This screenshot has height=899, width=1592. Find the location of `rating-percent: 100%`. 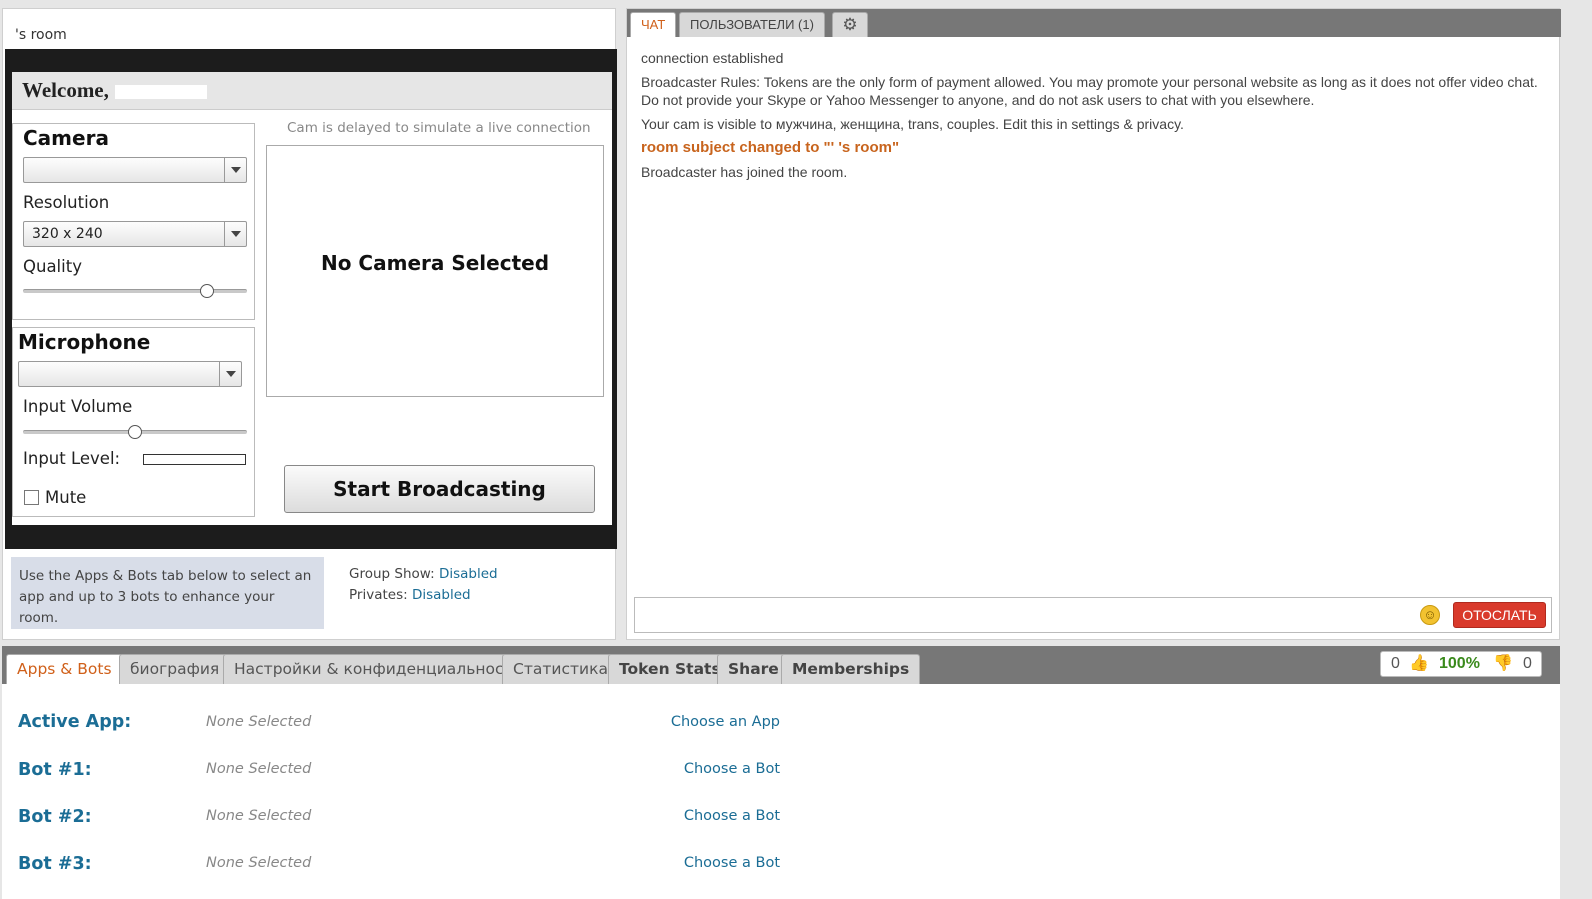

rating-percent: 100% is located at coordinates (1459, 663).